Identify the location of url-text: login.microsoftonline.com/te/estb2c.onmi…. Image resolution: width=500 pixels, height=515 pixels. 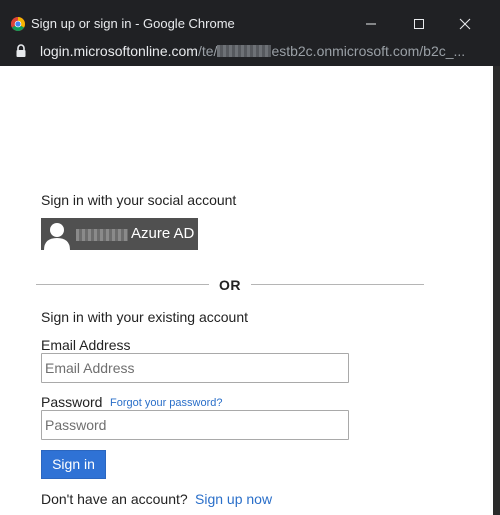
(252, 51).